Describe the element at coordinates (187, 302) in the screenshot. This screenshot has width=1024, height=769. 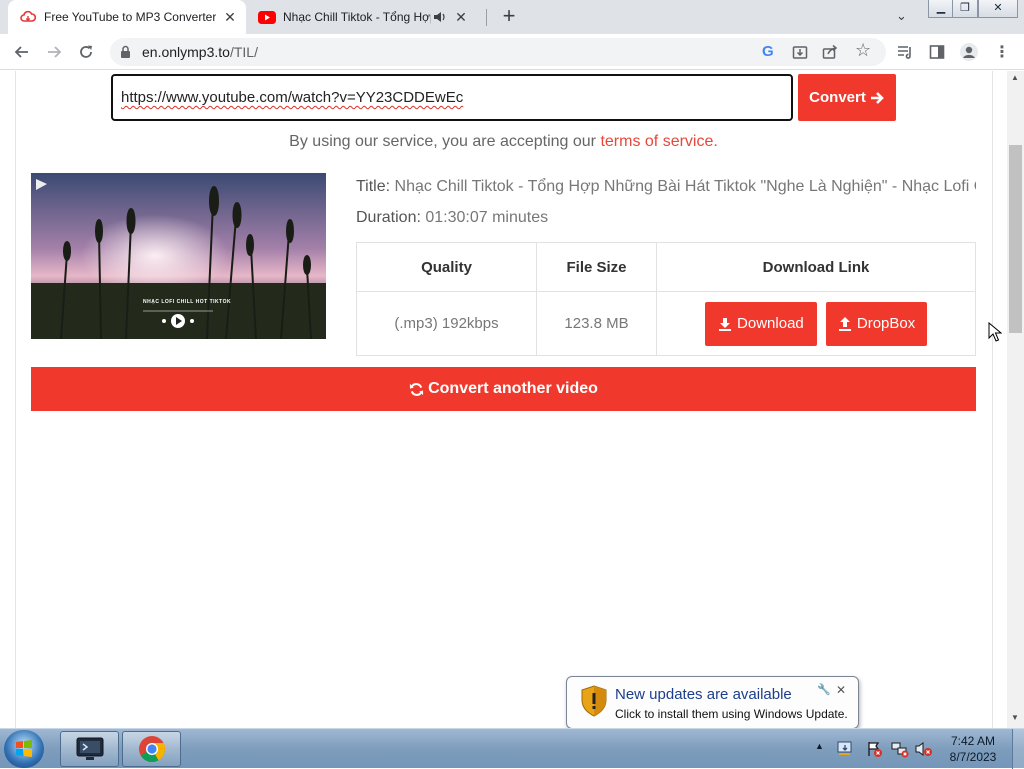
I see `thumbnail-caption: NHẠC LOFI CHILL HOT TIKTOK` at that location.